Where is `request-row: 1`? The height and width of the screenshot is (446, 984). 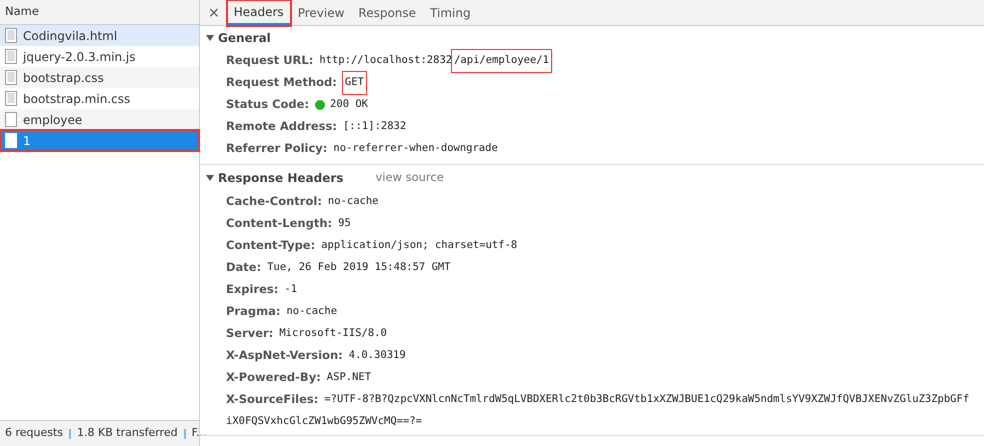 request-row: 1 is located at coordinates (99, 140).